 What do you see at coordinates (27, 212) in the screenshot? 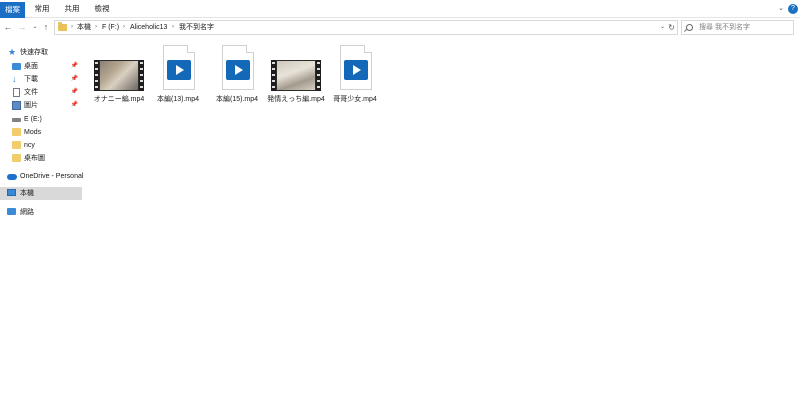
I see `sidebar-item-label: 網路` at bounding box center [27, 212].